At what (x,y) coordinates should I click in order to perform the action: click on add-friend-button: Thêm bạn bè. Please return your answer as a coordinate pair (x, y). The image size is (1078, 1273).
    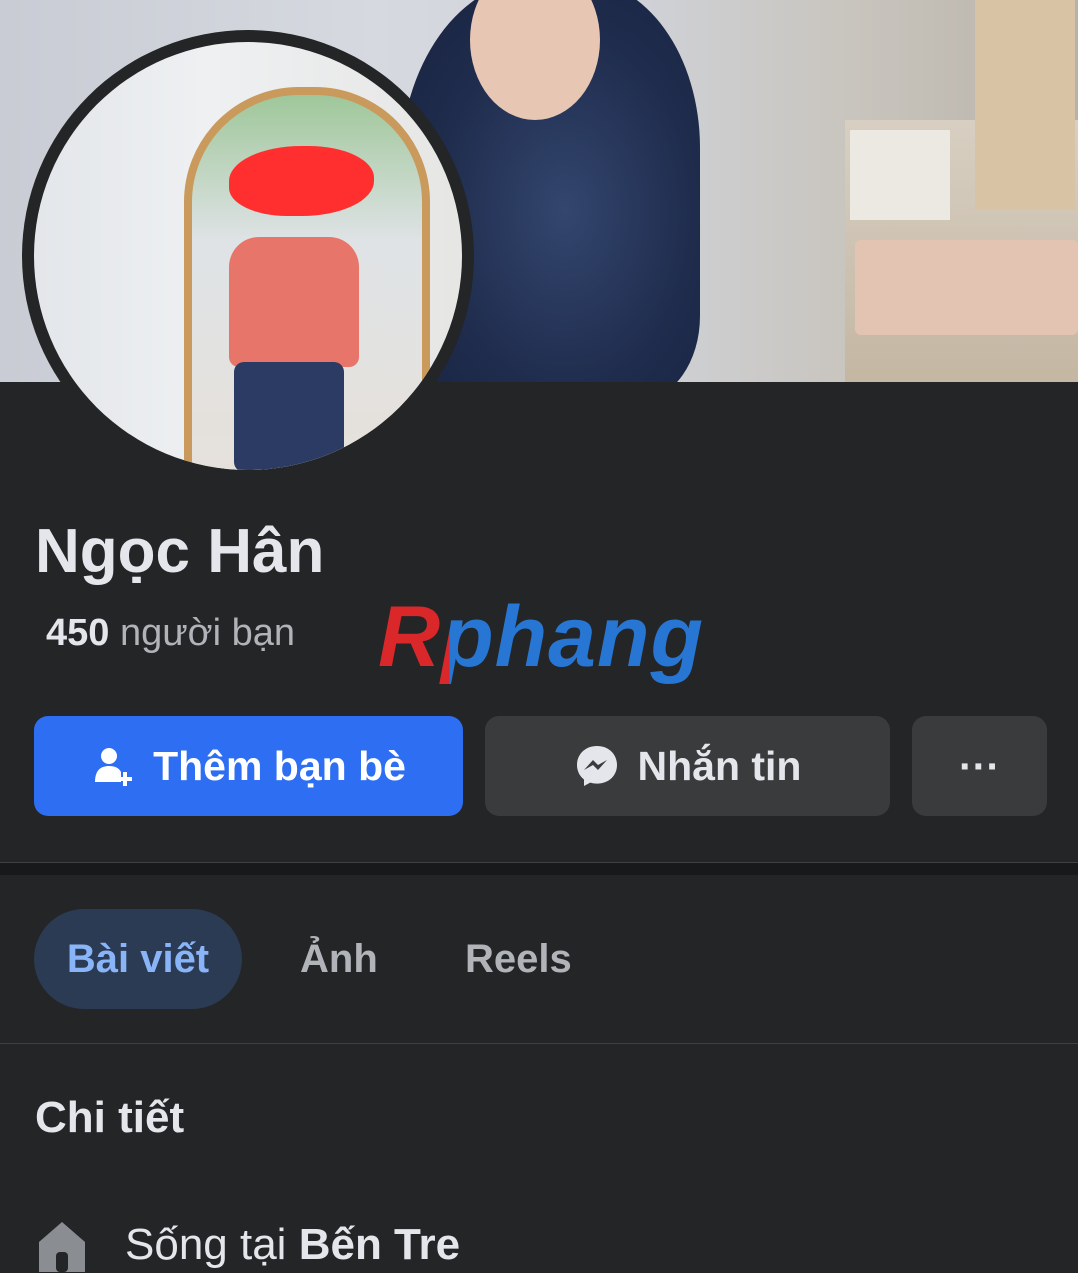
    Looking at the image, I should click on (248, 766).